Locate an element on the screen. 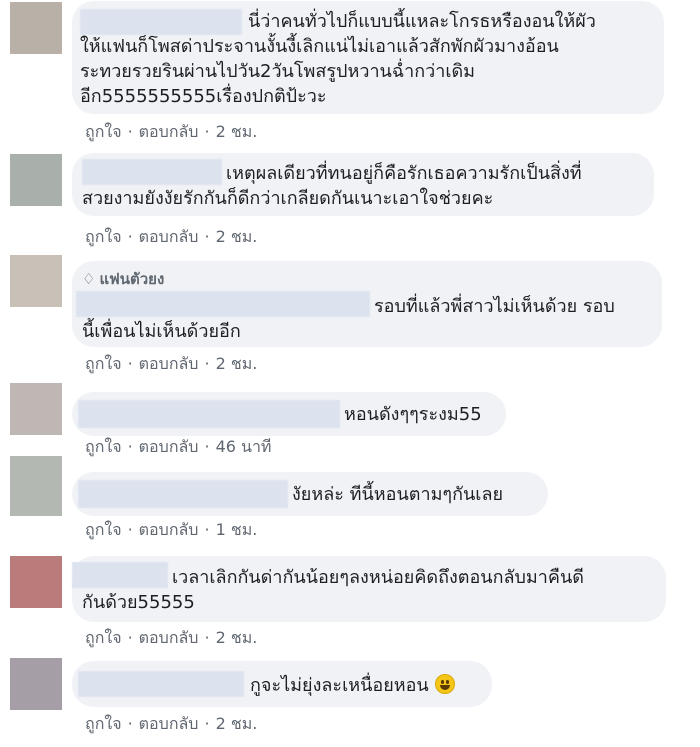  comment-actions: ถูกใจ · ตอบกลับ · 1 ชม. is located at coordinates (171, 530).